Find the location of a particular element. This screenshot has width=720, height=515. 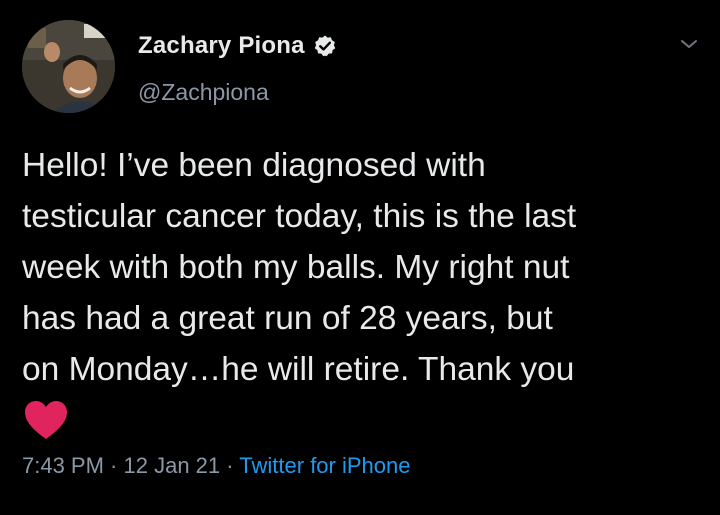

display-name: Zachary Piona is located at coordinates (221, 46).